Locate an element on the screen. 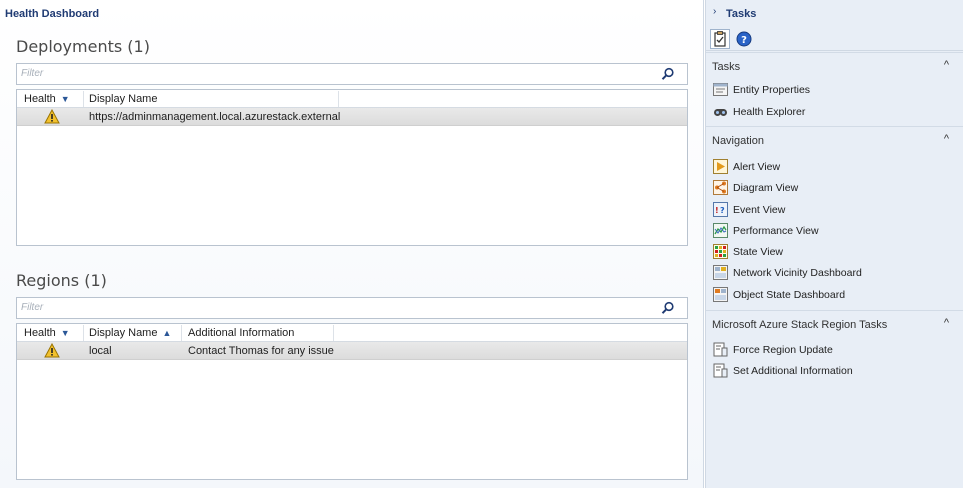 This screenshot has height=488, width=963. nav-label: Diagram View is located at coordinates (766, 188).